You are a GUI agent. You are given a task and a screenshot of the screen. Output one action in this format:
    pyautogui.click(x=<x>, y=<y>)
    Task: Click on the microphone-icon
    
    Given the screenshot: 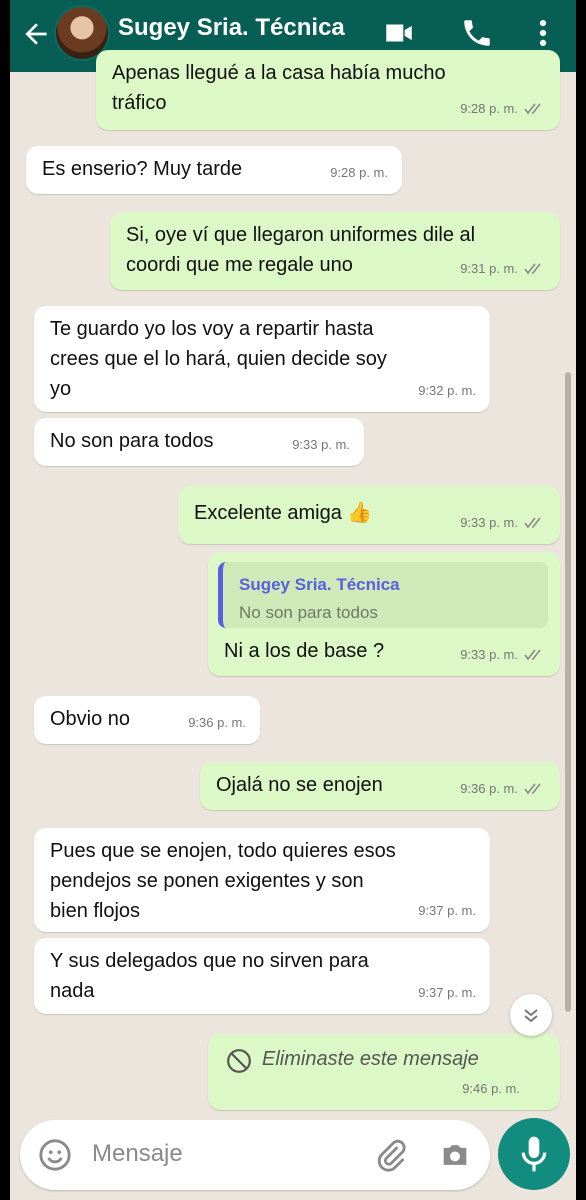 What is the action you would take?
    pyautogui.click(x=534, y=1154)
    